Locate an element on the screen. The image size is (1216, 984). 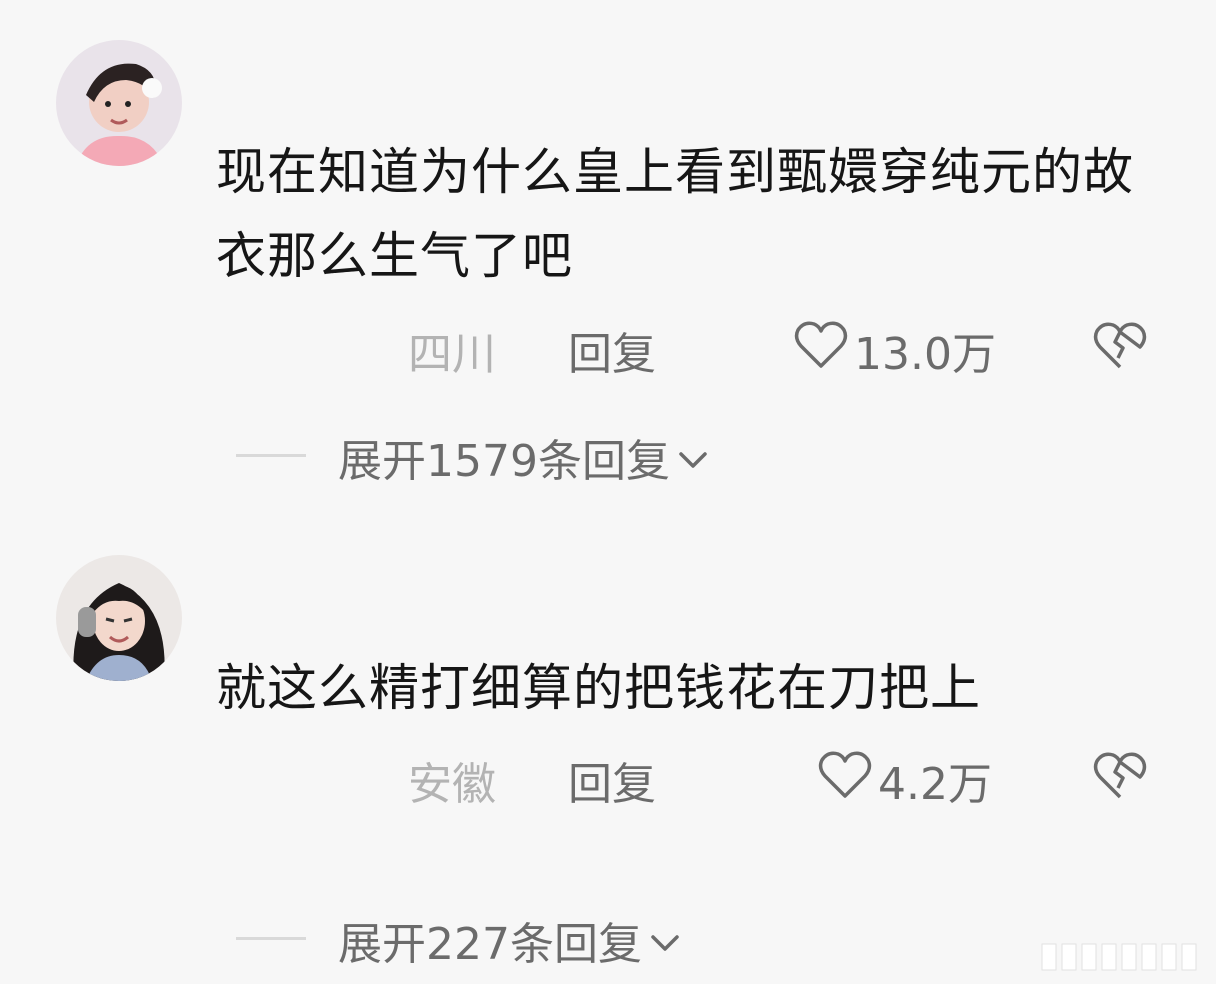
expand-label: 展开227条回复 is located at coordinates (490, 944).